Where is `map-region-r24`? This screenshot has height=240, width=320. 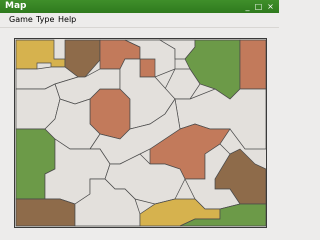 map-region-r24 is located at coordinates (45, 212).